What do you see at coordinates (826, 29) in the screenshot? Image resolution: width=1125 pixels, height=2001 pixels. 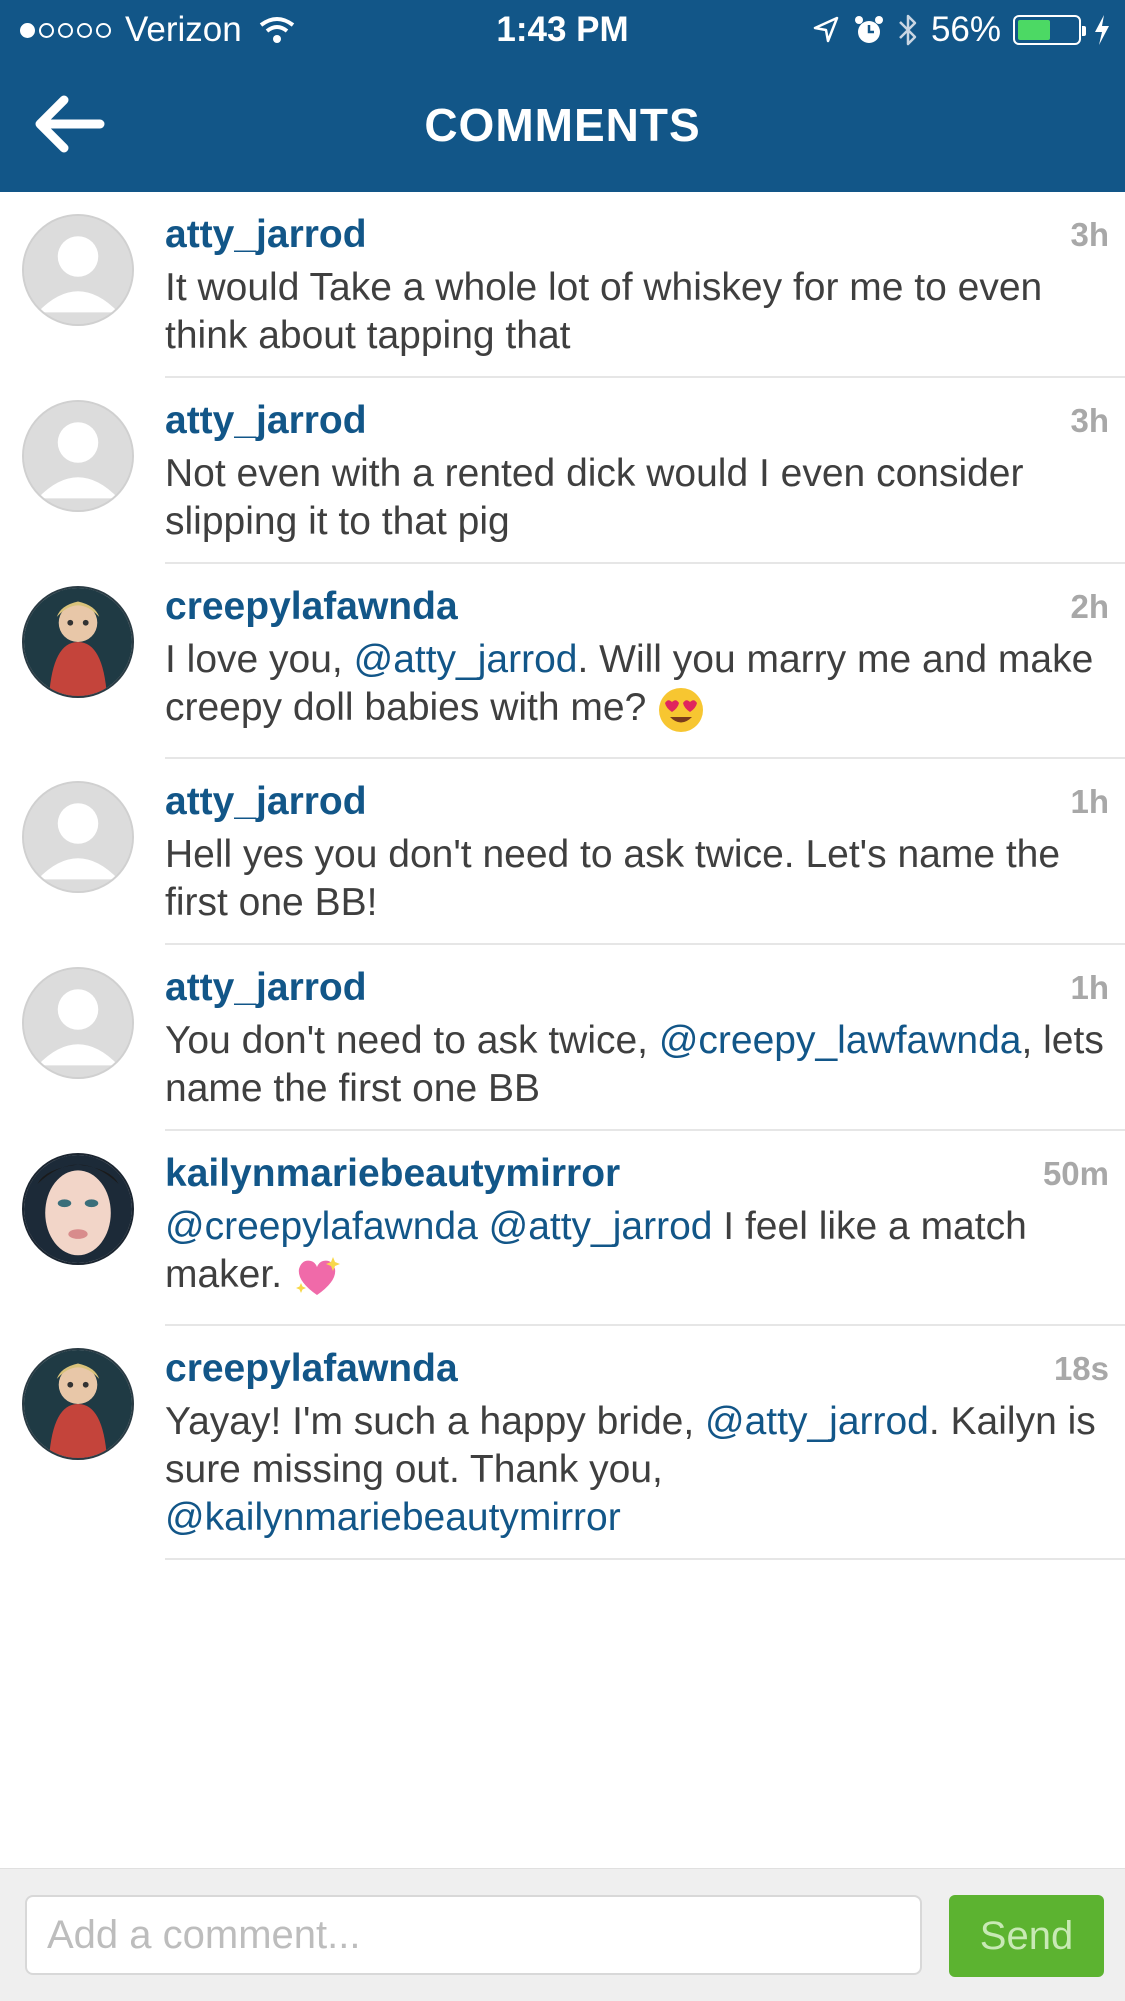 I see `location-arrow-icon` at bounding box center [826, 29].